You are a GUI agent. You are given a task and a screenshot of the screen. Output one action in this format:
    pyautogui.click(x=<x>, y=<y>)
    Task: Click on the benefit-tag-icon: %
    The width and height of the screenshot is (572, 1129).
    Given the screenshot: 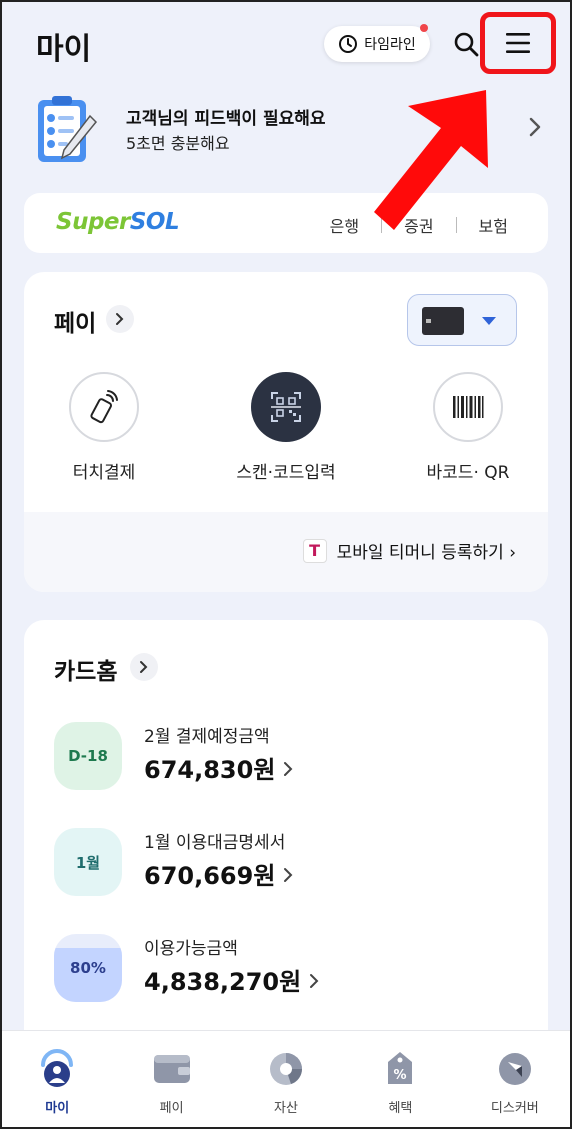 What is the action you would take?
    pyautogui.click(x=400, y=1069)
    